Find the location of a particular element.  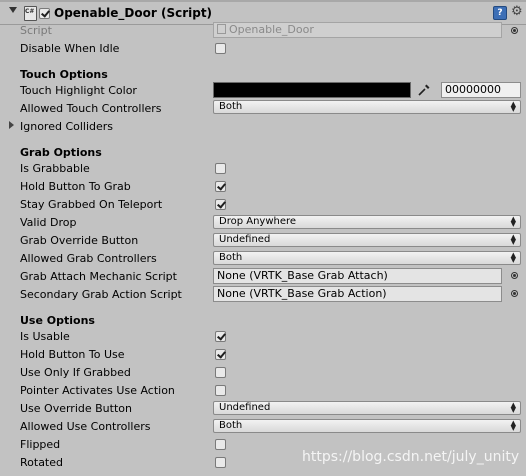

stay-grabbed-on-teleport-checkbox is located at coordinates (220, 204).